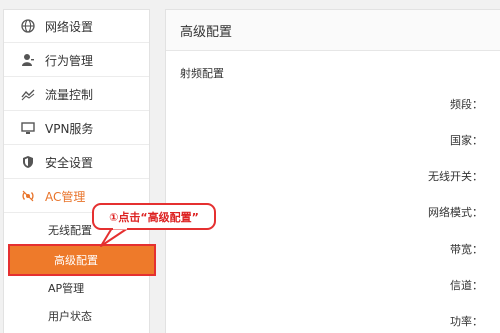  Describe the element at coordinates (28, 196) in the screenshot. I see `wireless-icon` at that location.